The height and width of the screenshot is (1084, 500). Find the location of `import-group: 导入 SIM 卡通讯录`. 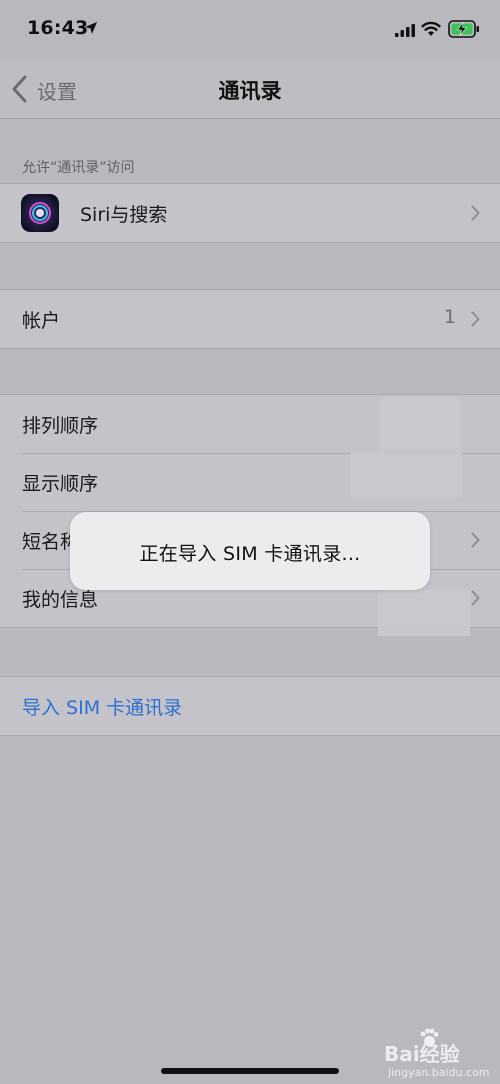

import-group: 导入 SIM 卡通讯录 is located at coordinates (250, 706).